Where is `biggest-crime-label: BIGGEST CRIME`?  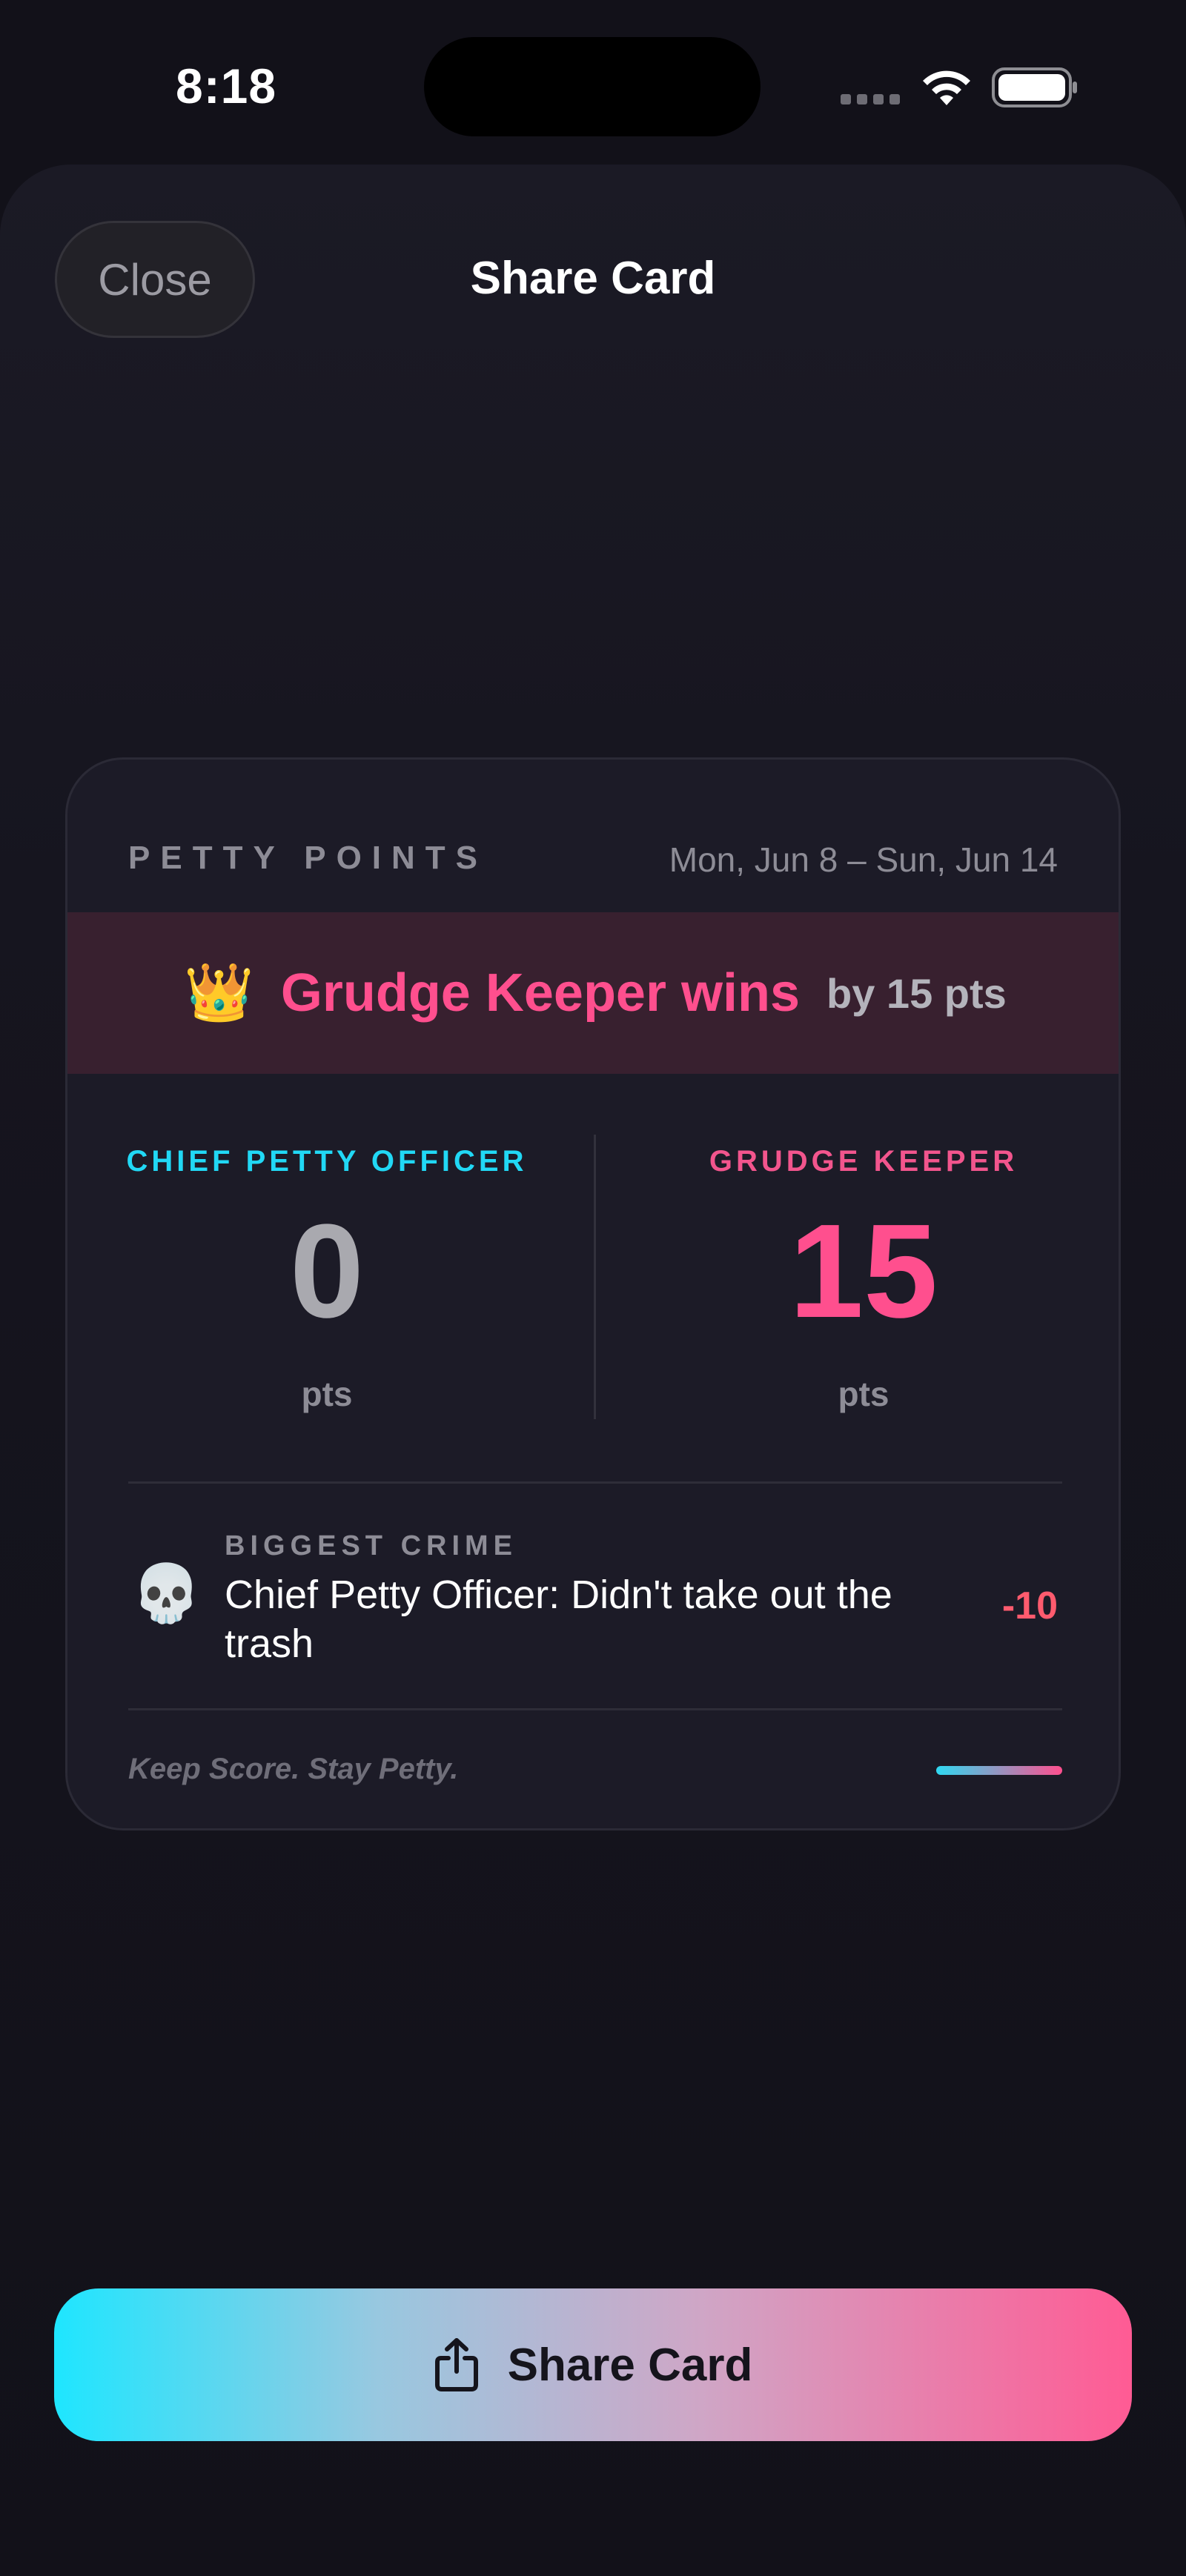 biggest-crime-label: BIGGEST CRIME is located at coordinates (371, 1545).